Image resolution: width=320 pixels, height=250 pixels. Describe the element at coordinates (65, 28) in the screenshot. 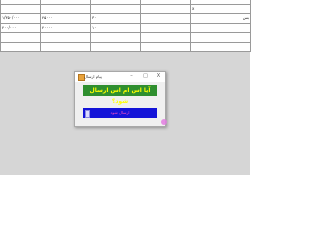

I see `grid-cell: ۴۰۰۰۰` at that location.